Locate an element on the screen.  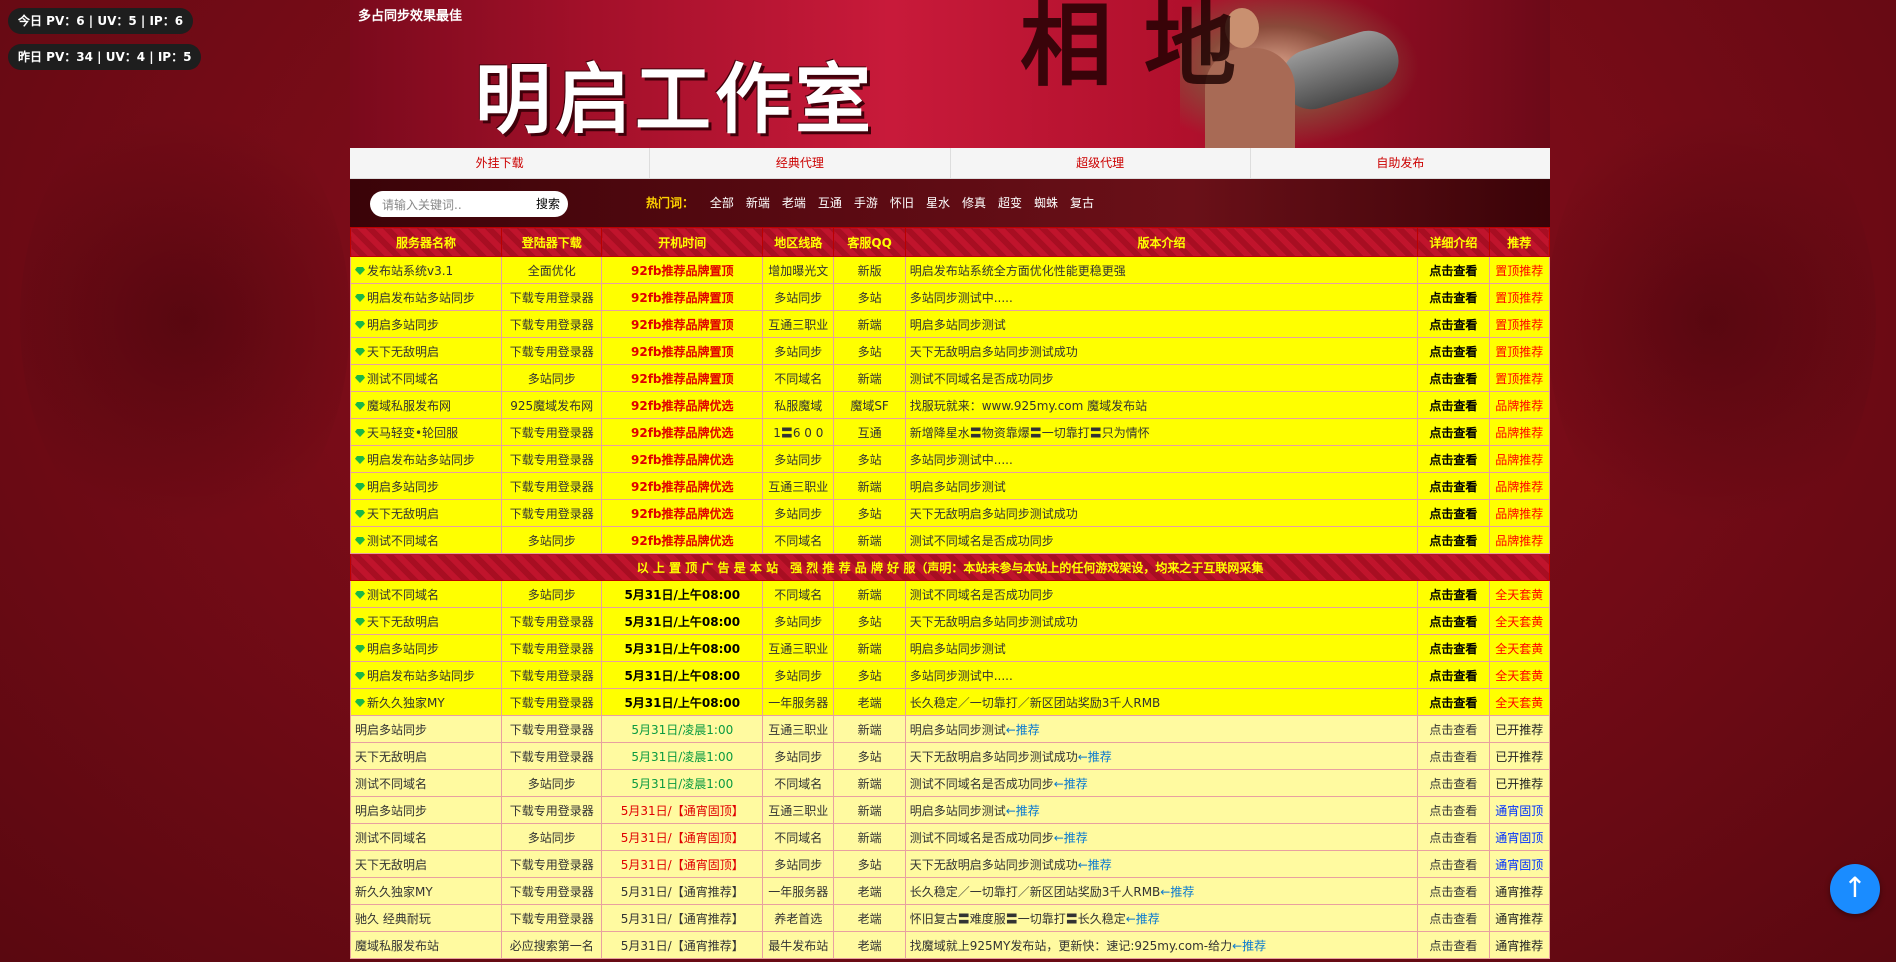
hot-tag: 新端 is located at coordinates (758, 203).